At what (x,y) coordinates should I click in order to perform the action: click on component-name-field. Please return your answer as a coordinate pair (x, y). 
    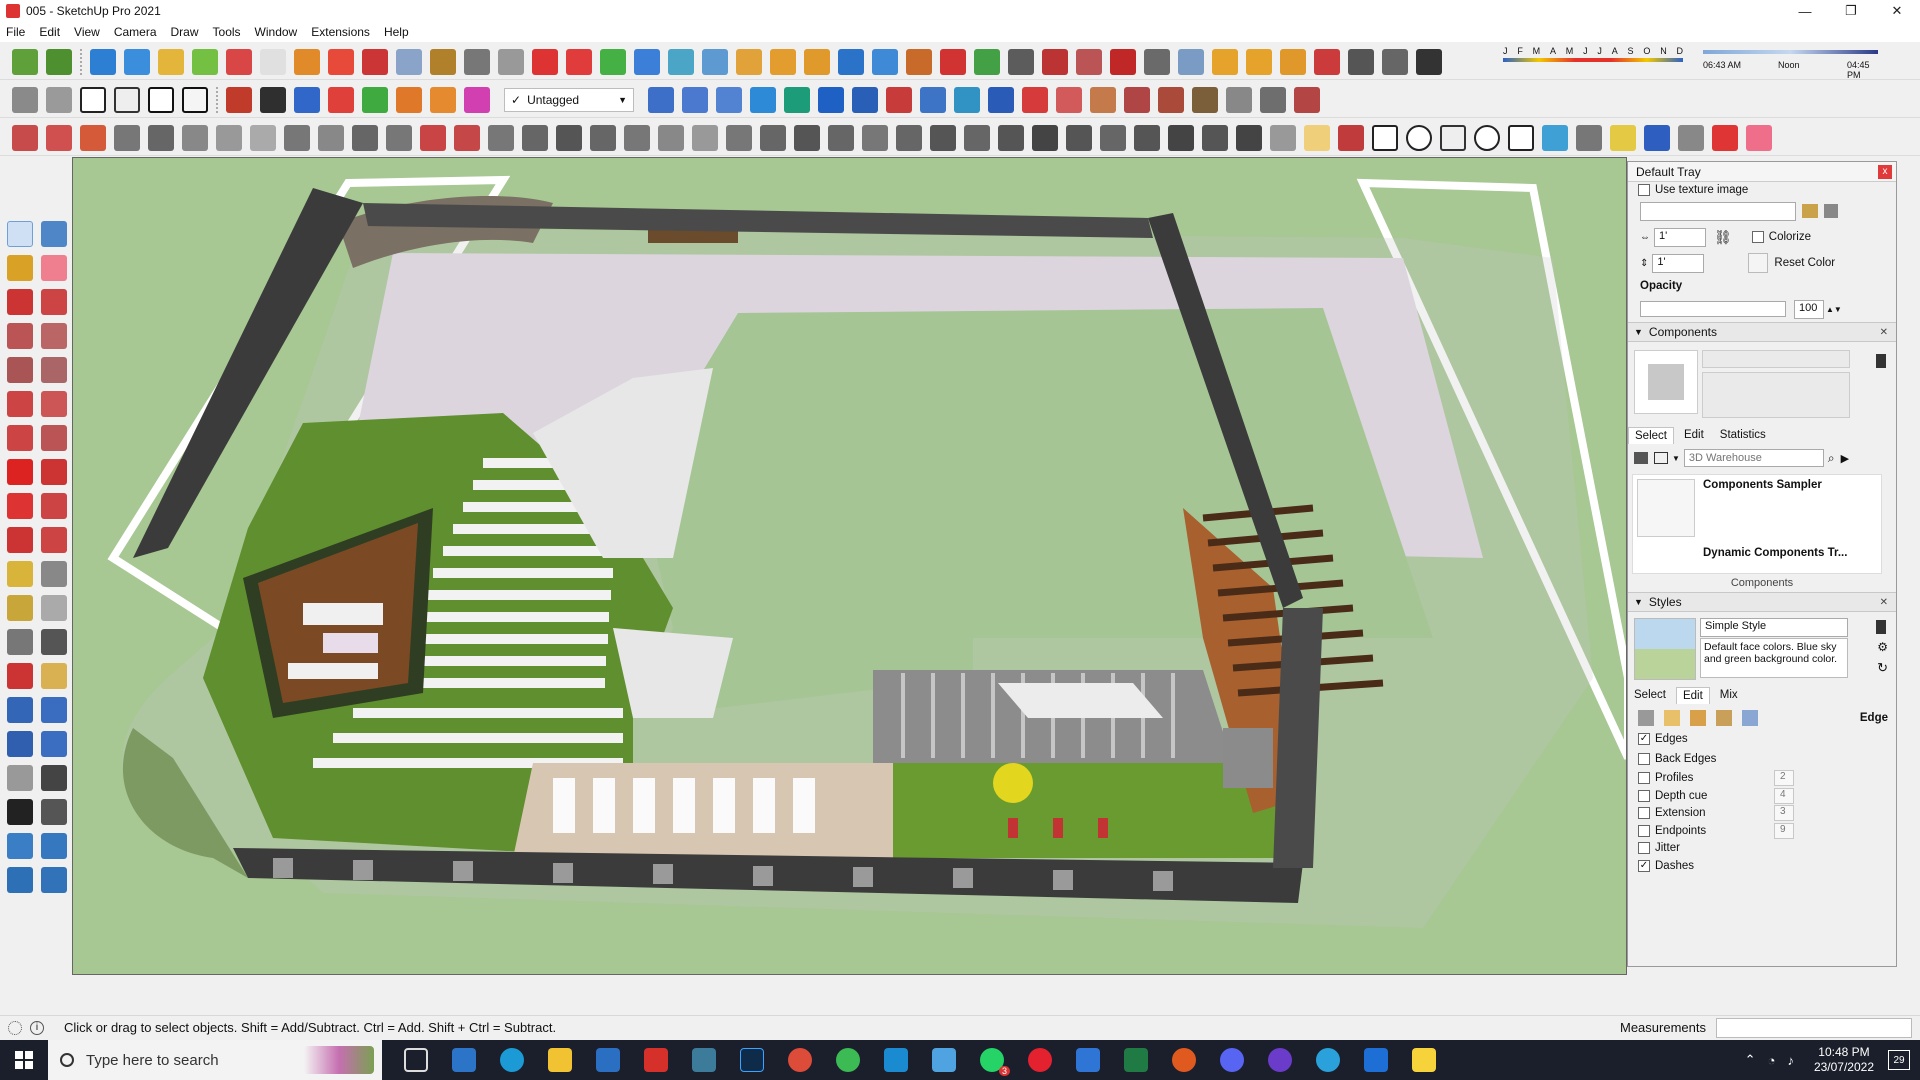
    Looking at the image, I should click on (1776, 359).